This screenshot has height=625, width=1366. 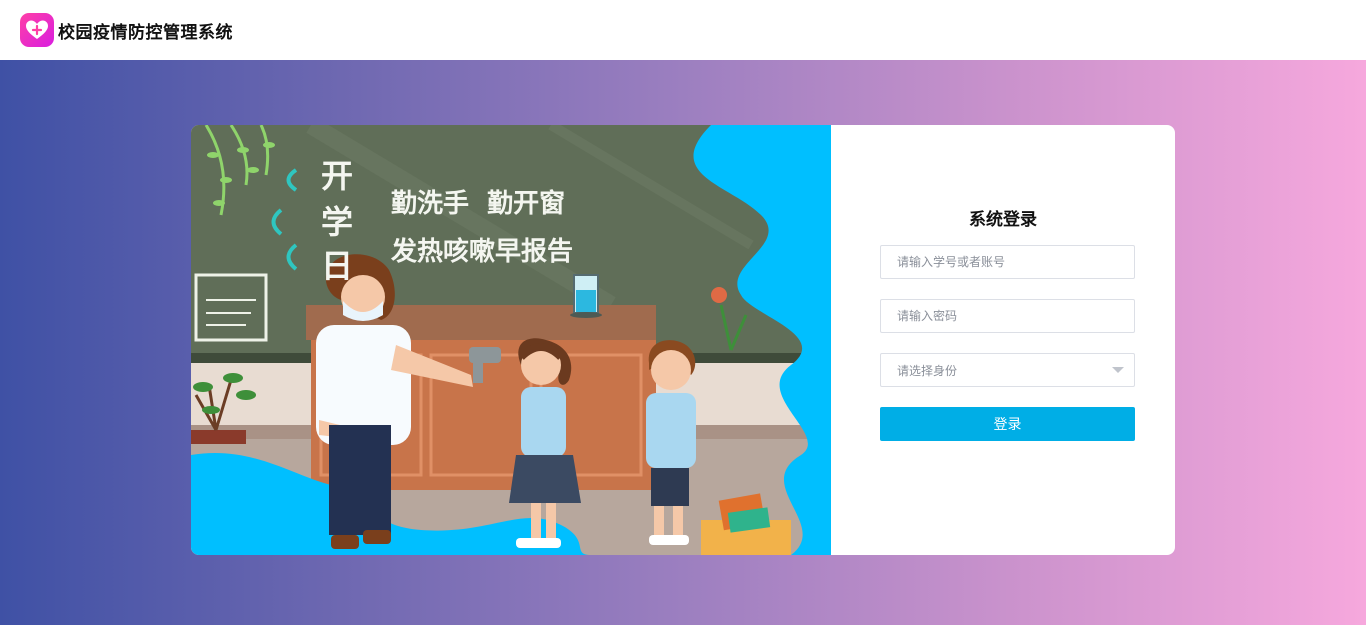 What do you see at coordinates (1007, 370) in the screenshot?
I see `role-select: 请选择身份` at bounding box center [1007, 370].